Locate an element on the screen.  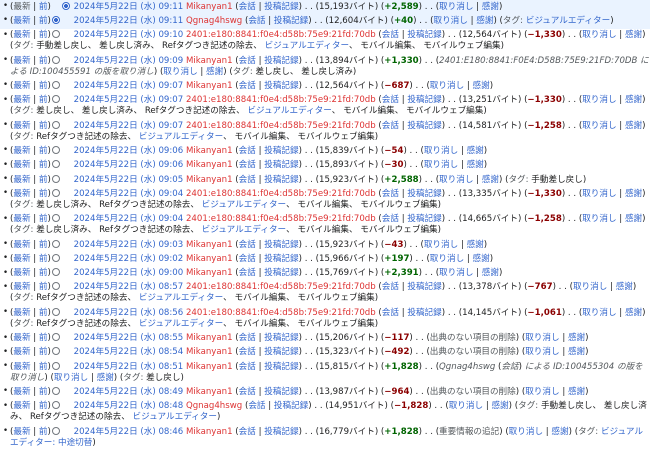
summary-talk-link: 会話 is located at coordinates (509, 367).